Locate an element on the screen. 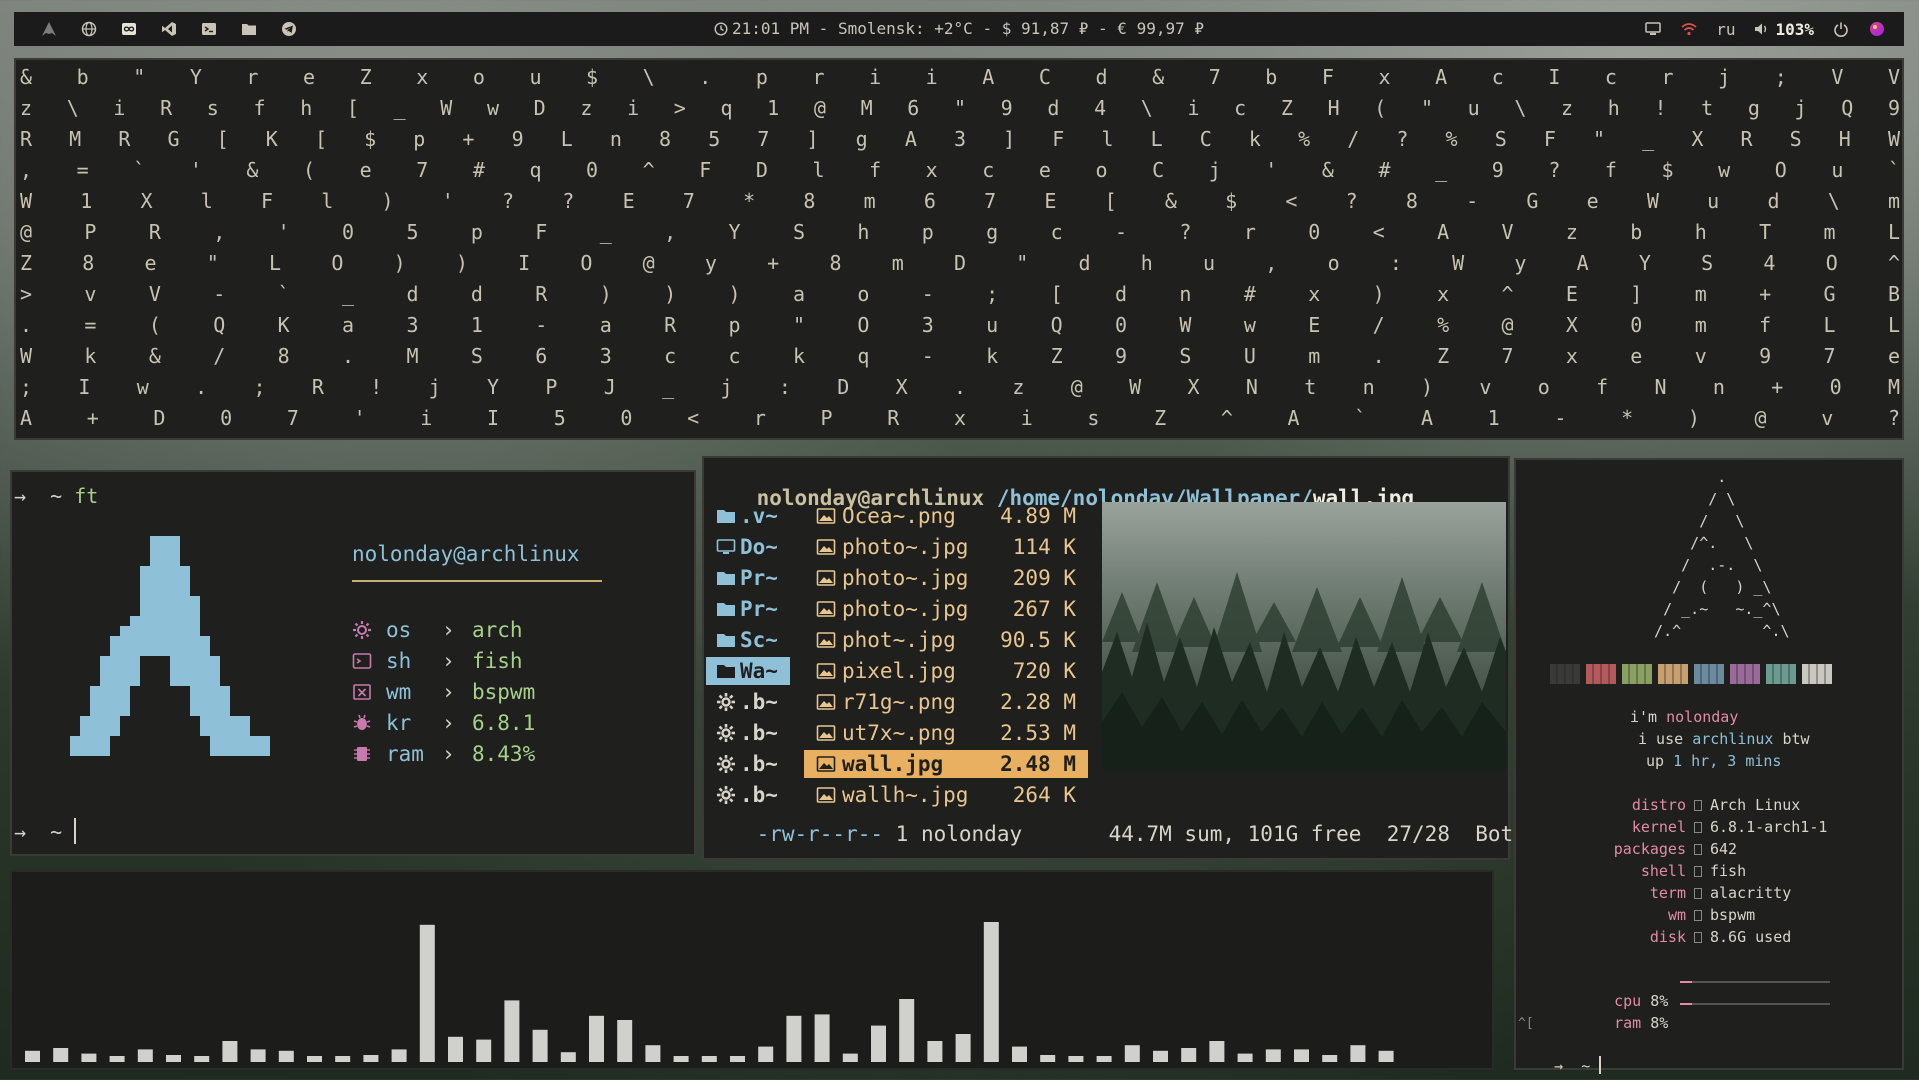  logo-line: . is located at coordinates (1681, 477).